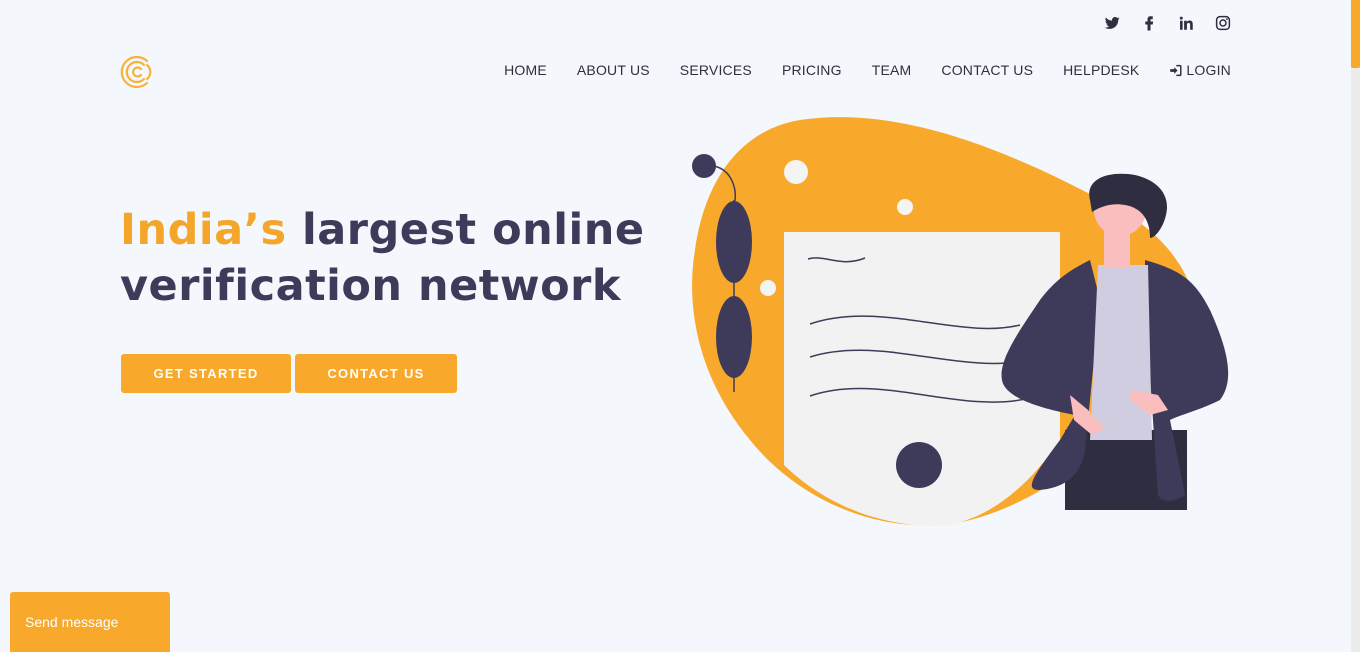  I want to click on send-message-widget: Send message, so click(90, 622).